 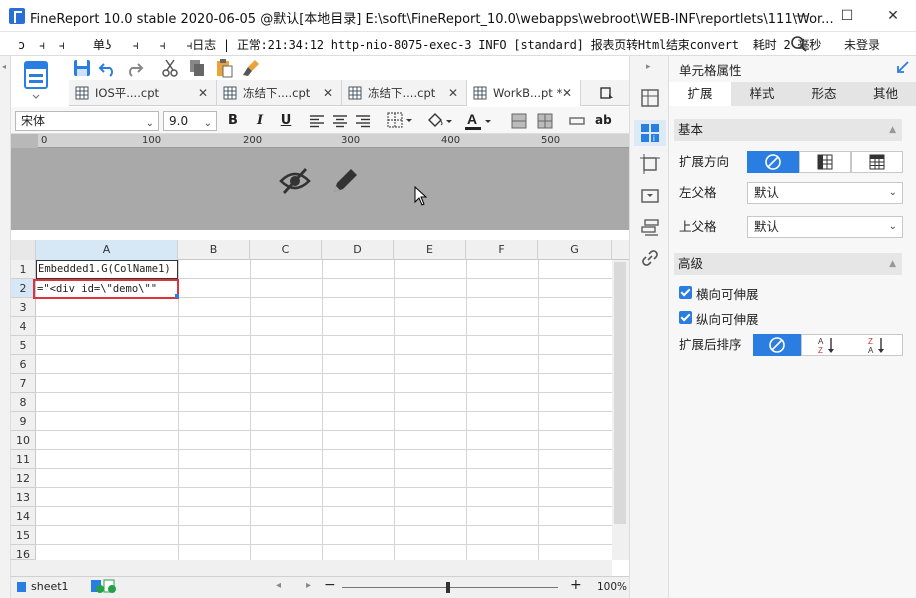 I want to click on format-painter-icon, so click(x=251, y=68).